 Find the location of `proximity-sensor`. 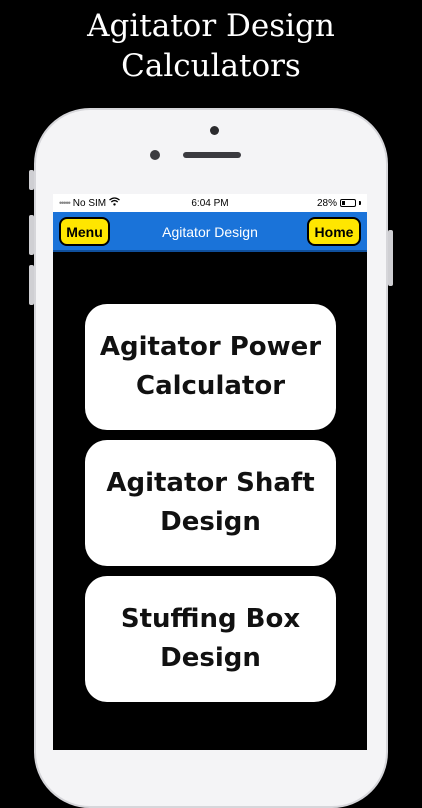

proximity-sensor is located at coordinates (155, 155).